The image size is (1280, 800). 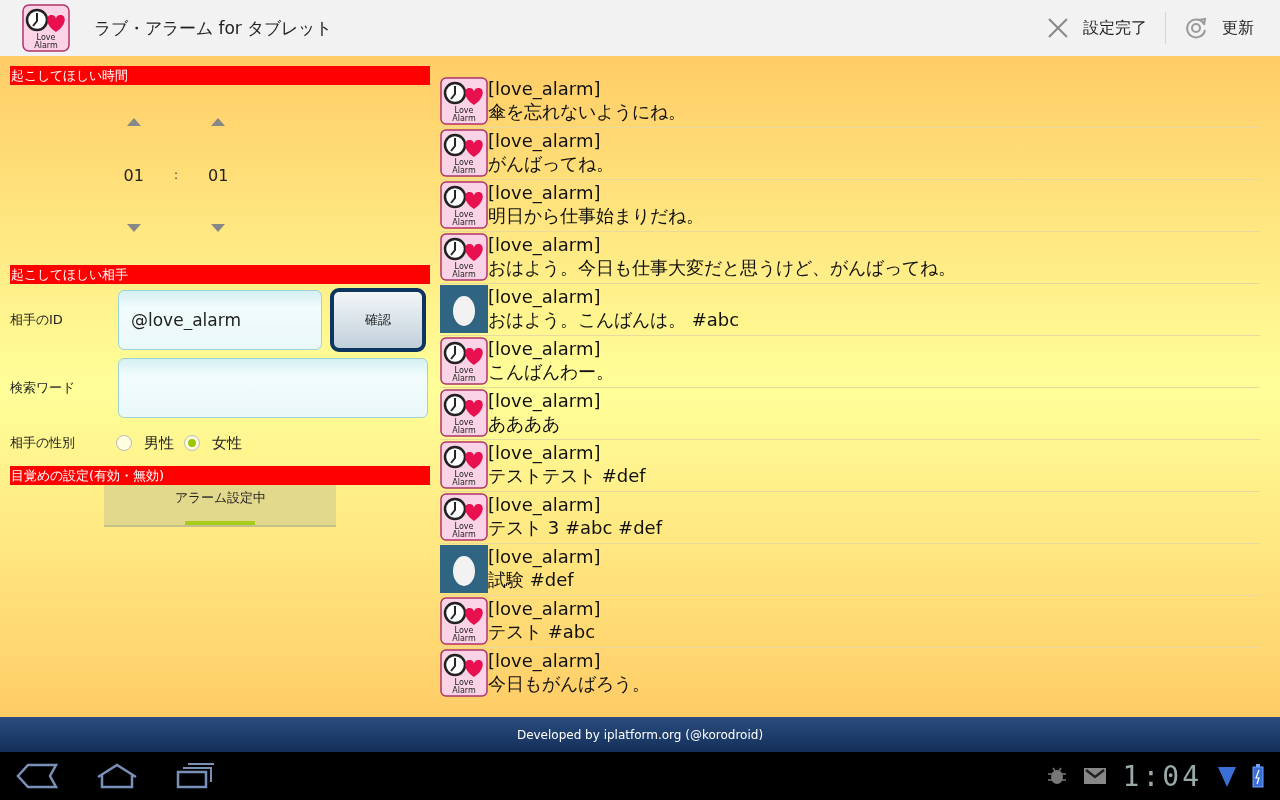 What do you see at coordinates (1056, 776) in the screenshot?
I see `bug-icon` at bounding box center [1056, 776].